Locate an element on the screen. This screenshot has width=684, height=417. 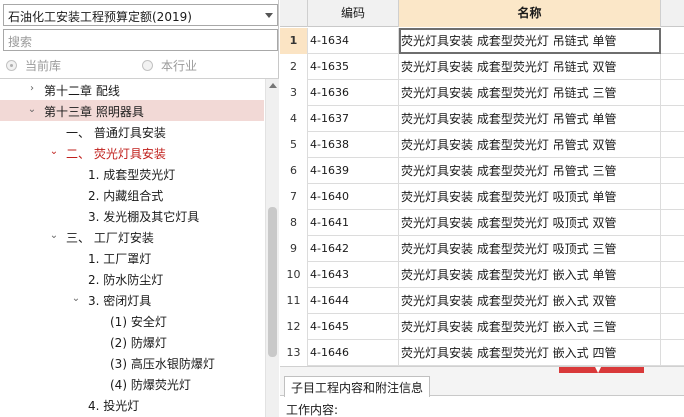
code-cell: 4-1636 is located at coordinates (353, 93).